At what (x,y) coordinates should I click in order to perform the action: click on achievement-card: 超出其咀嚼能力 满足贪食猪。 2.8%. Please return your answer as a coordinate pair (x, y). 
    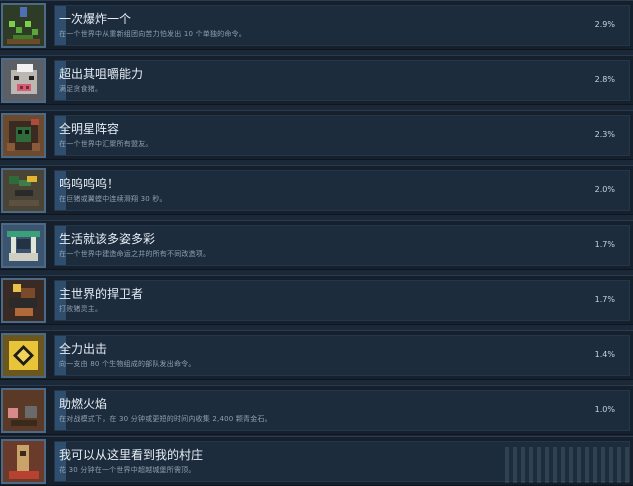
    Looking at the image, I should click on (342, 80).